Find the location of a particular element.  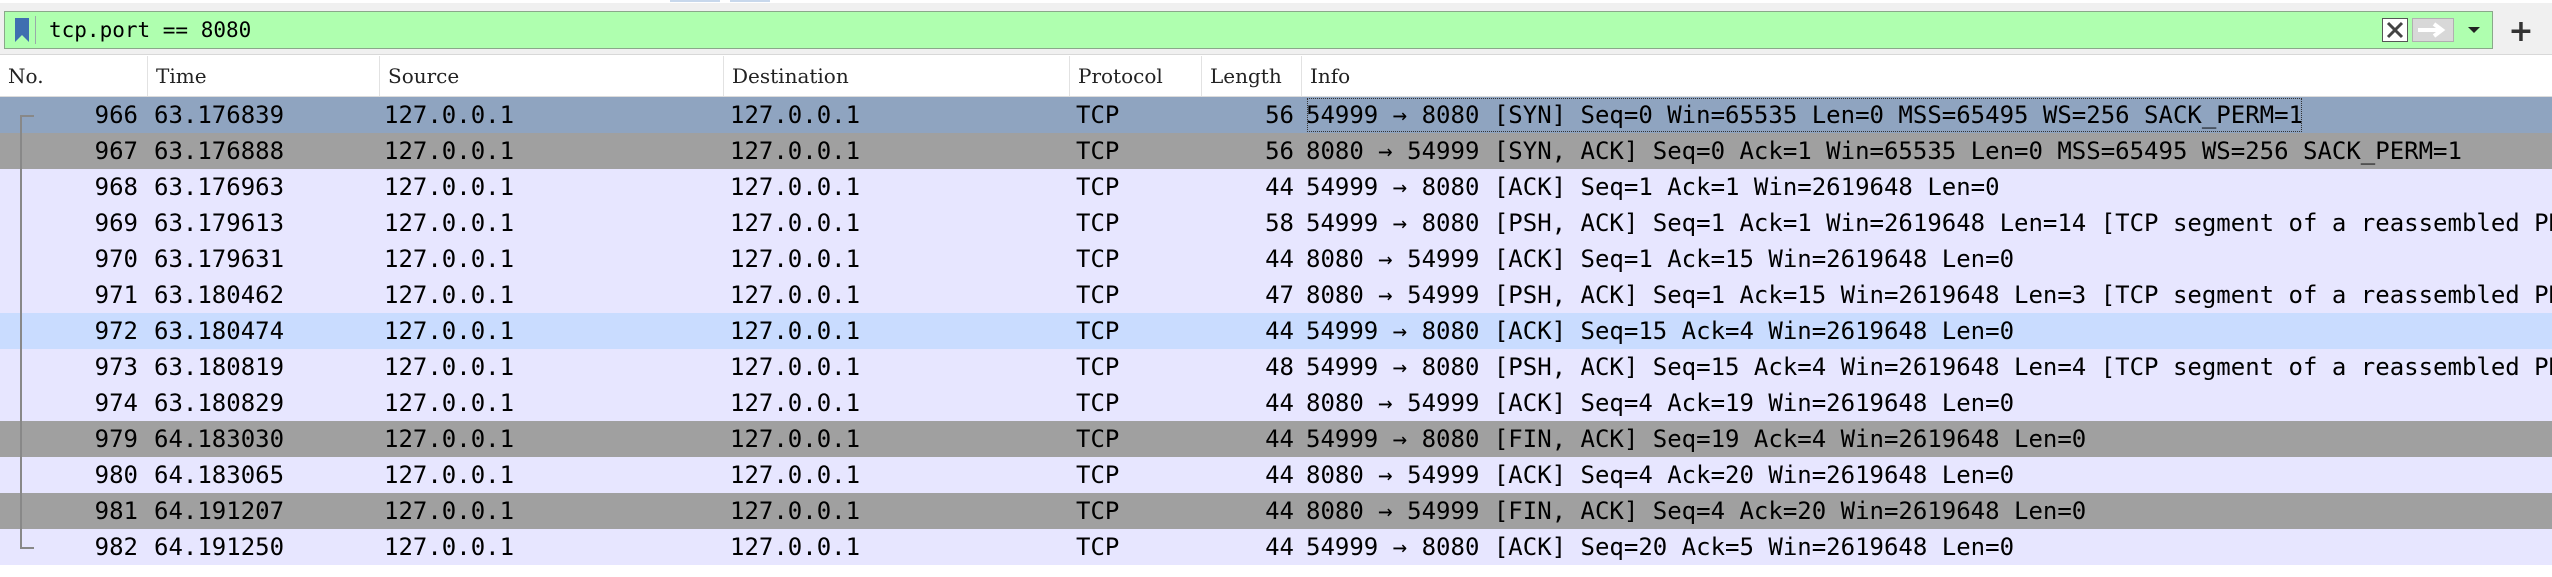

packet-time: 63.180819 is located at coordinates (219, 367).